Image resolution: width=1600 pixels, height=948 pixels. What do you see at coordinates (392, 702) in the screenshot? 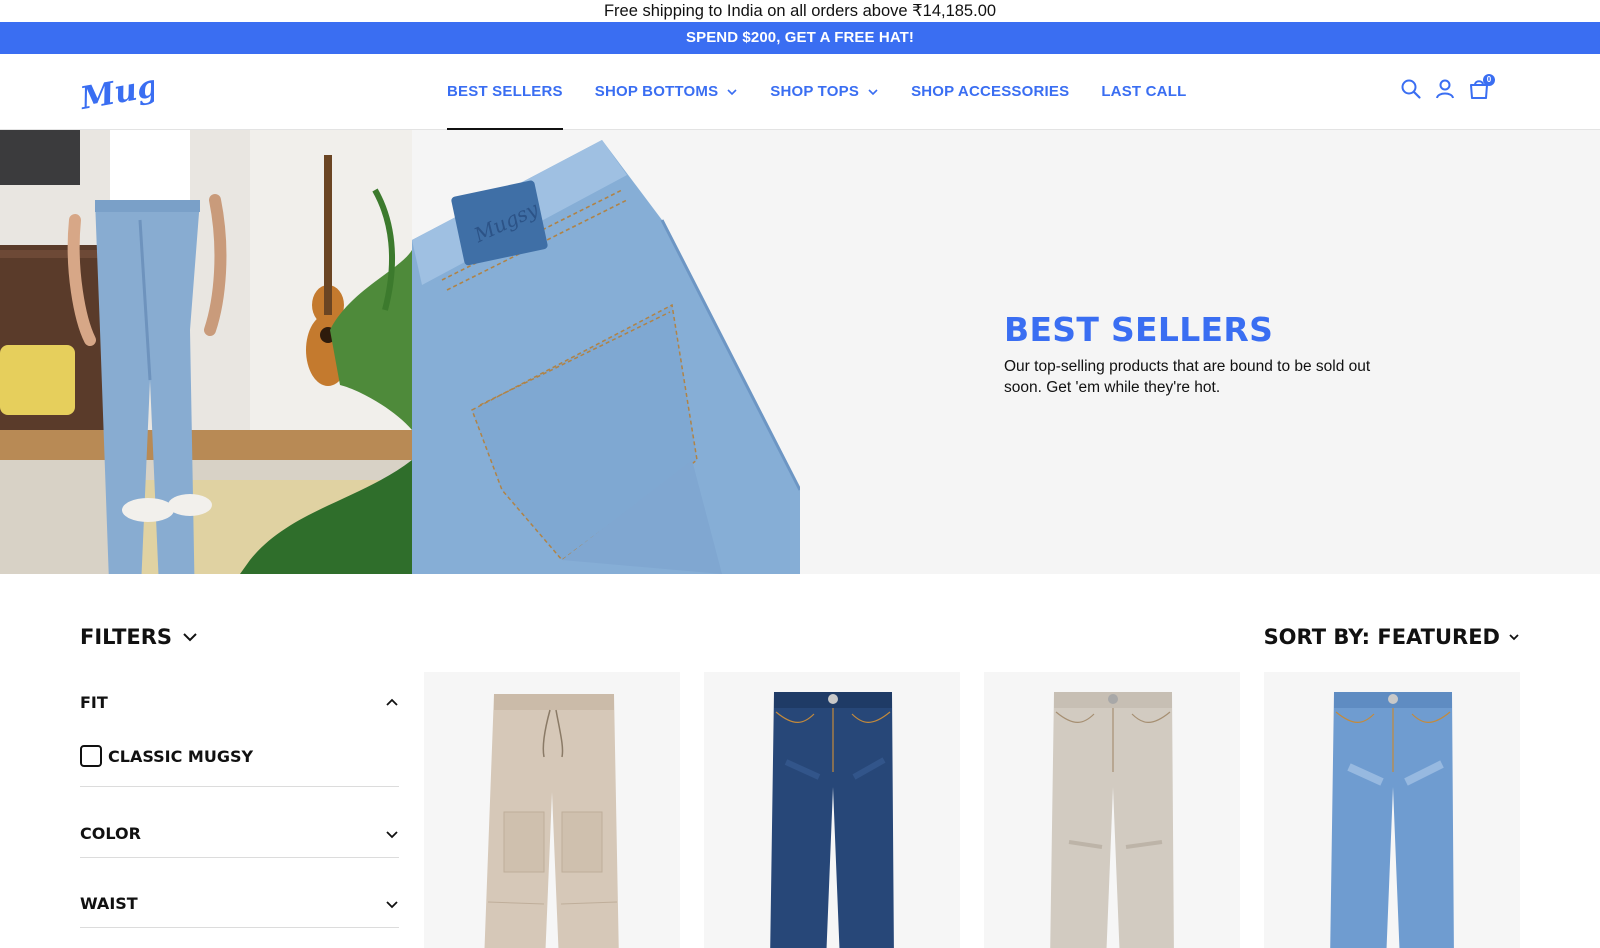
I see `chevron-up-icon` at bounding box center [392, 702].